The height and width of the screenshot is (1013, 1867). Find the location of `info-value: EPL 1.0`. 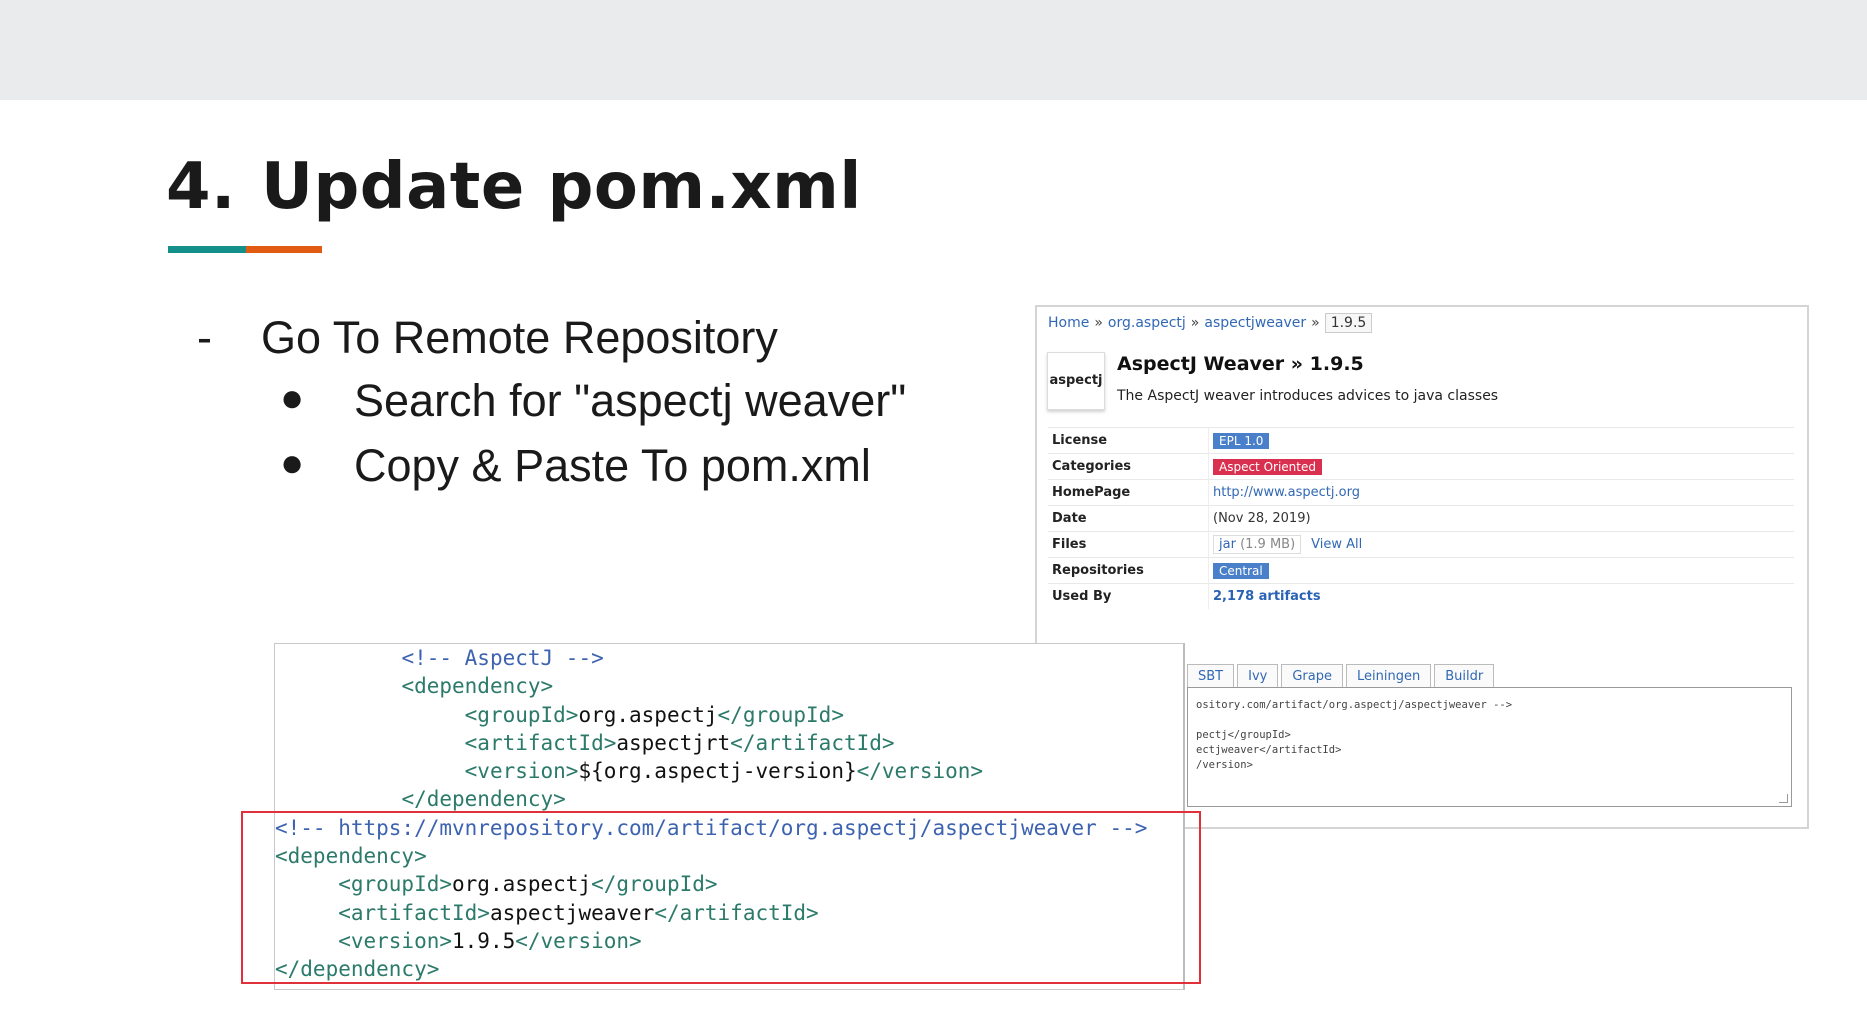

info-value: EPL 1.0 is located at coordinates (1501, 440).